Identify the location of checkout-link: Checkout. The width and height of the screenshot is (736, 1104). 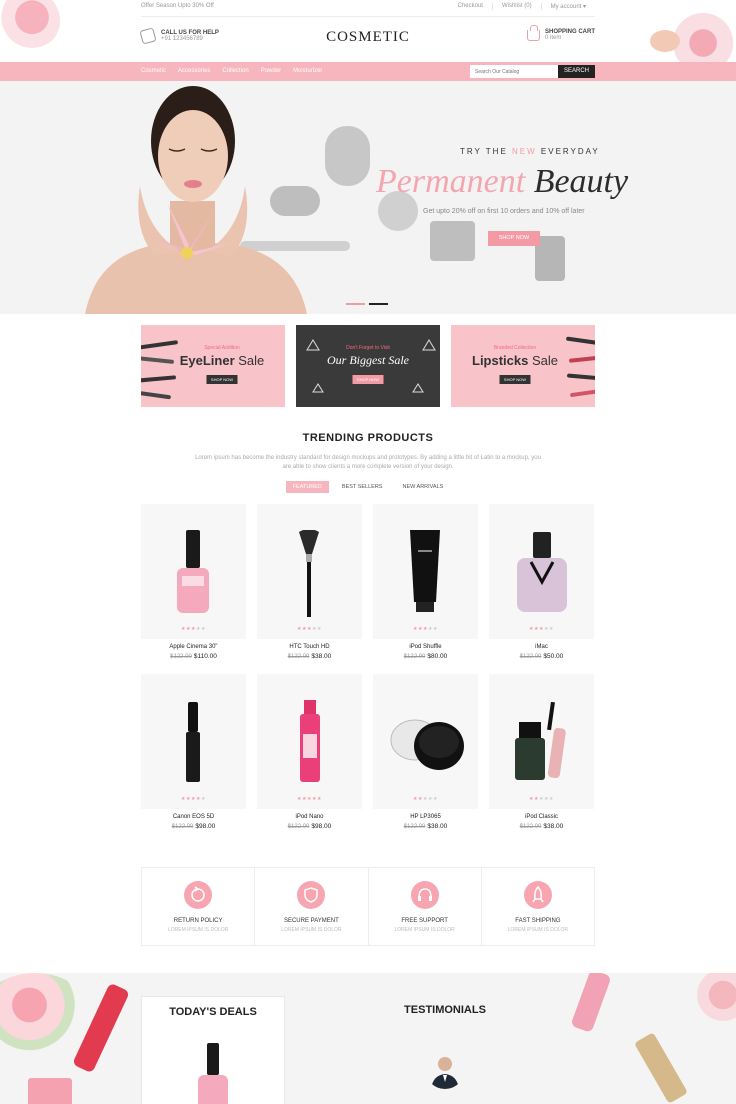
(470, 6).